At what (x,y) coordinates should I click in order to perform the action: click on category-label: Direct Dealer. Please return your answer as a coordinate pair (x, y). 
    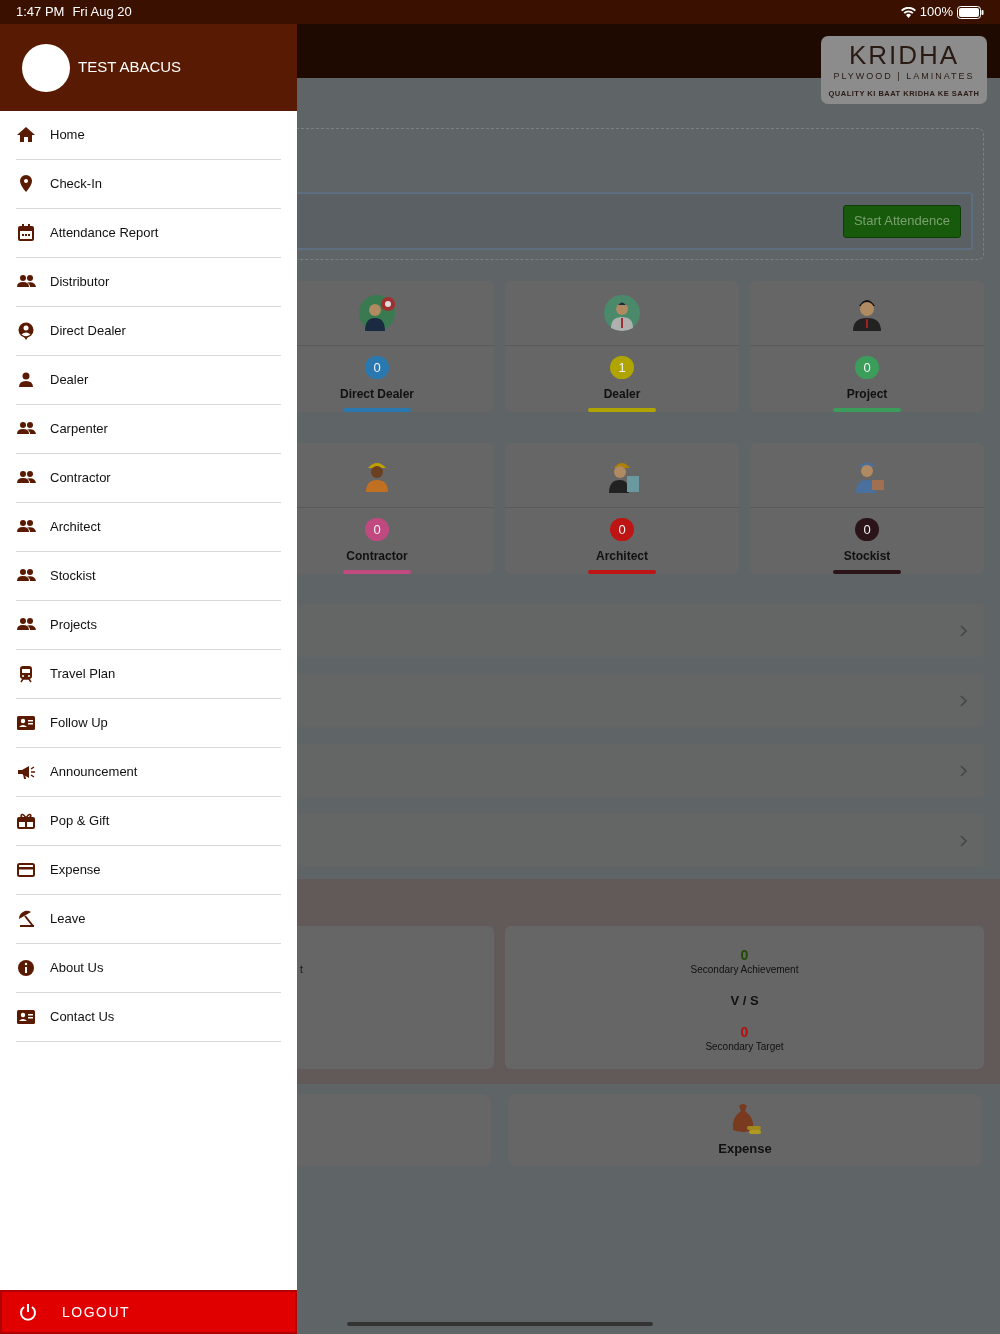
    Looking at the image, I should click on (376, 395).